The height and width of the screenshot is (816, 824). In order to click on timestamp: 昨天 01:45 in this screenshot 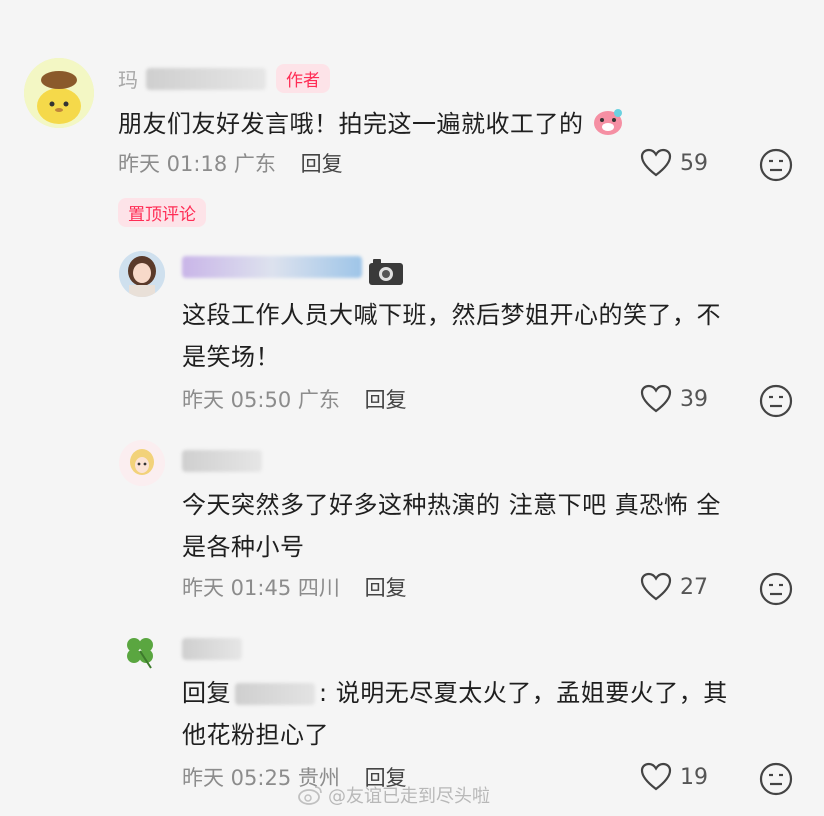, I will do `click(237, 588)`.